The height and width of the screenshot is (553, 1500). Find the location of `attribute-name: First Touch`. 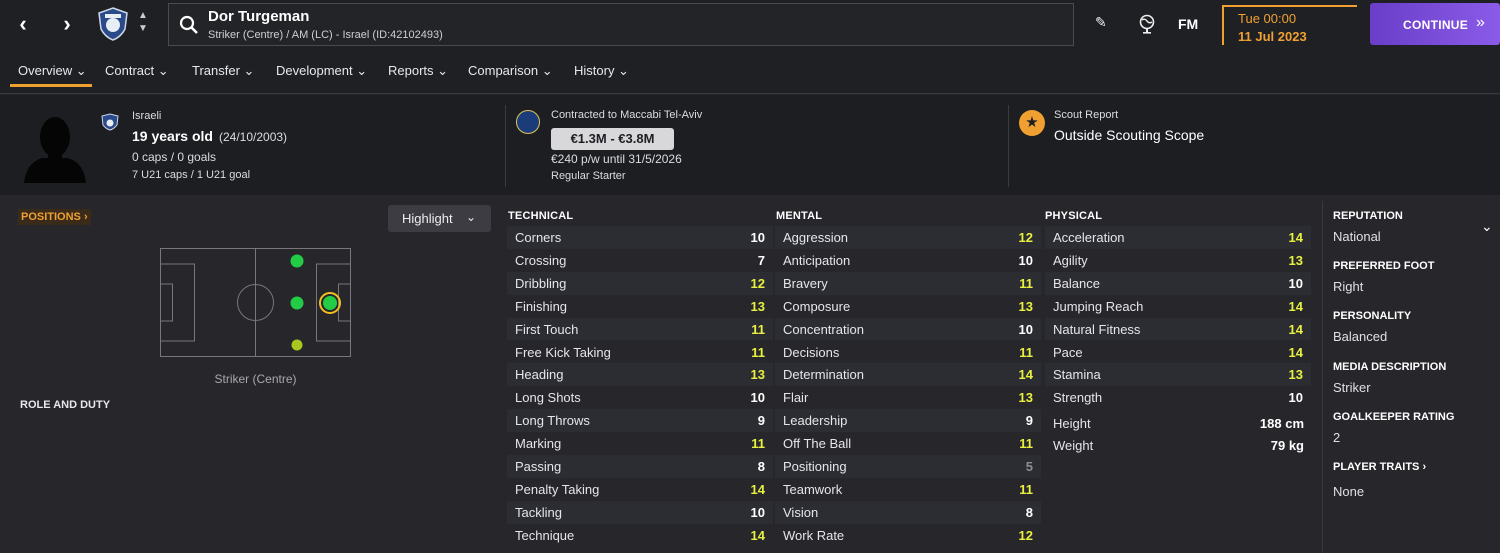

attribute-name: First Touch is located at coordinates (547, 329).